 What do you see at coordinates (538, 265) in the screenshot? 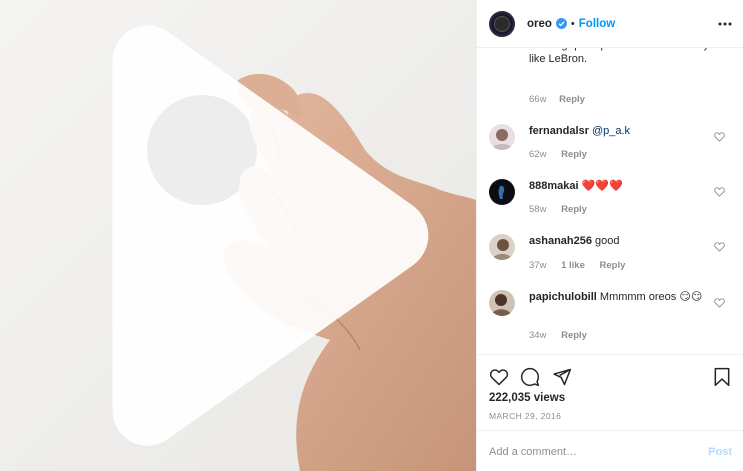
I see `comment-time: 37w` at bounding box center [538, 265].